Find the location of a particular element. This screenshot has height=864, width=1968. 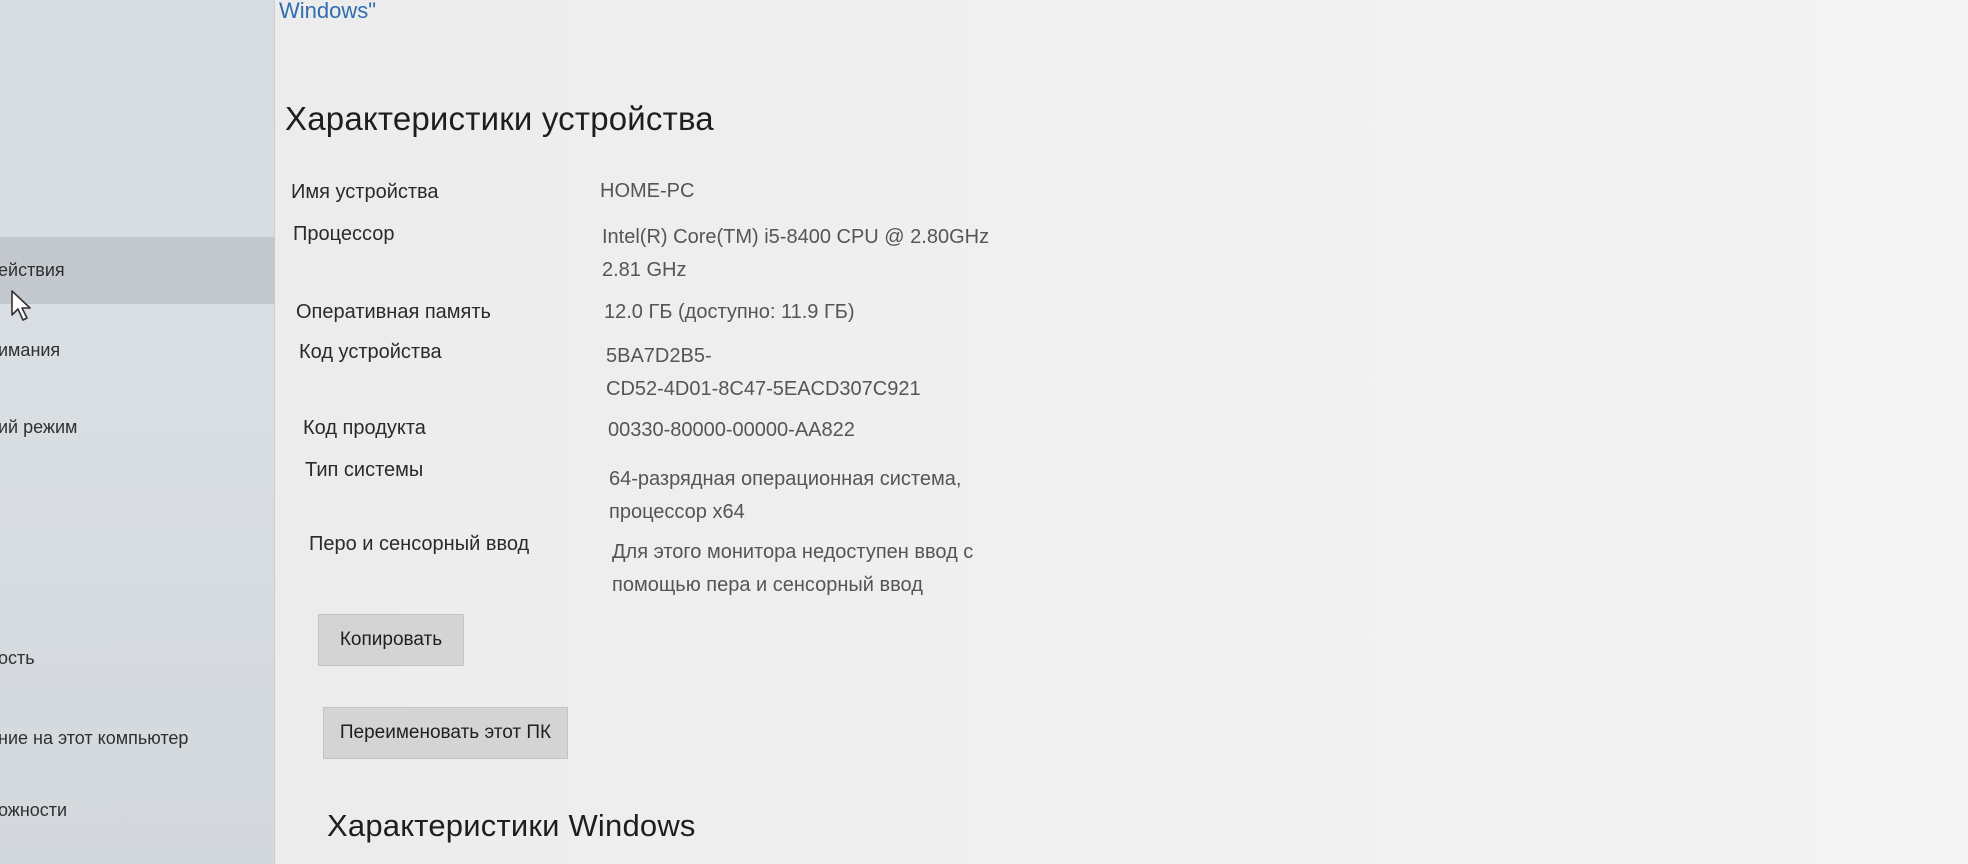

sidebar-item-features: ожности is located at coordinates (137, 810).